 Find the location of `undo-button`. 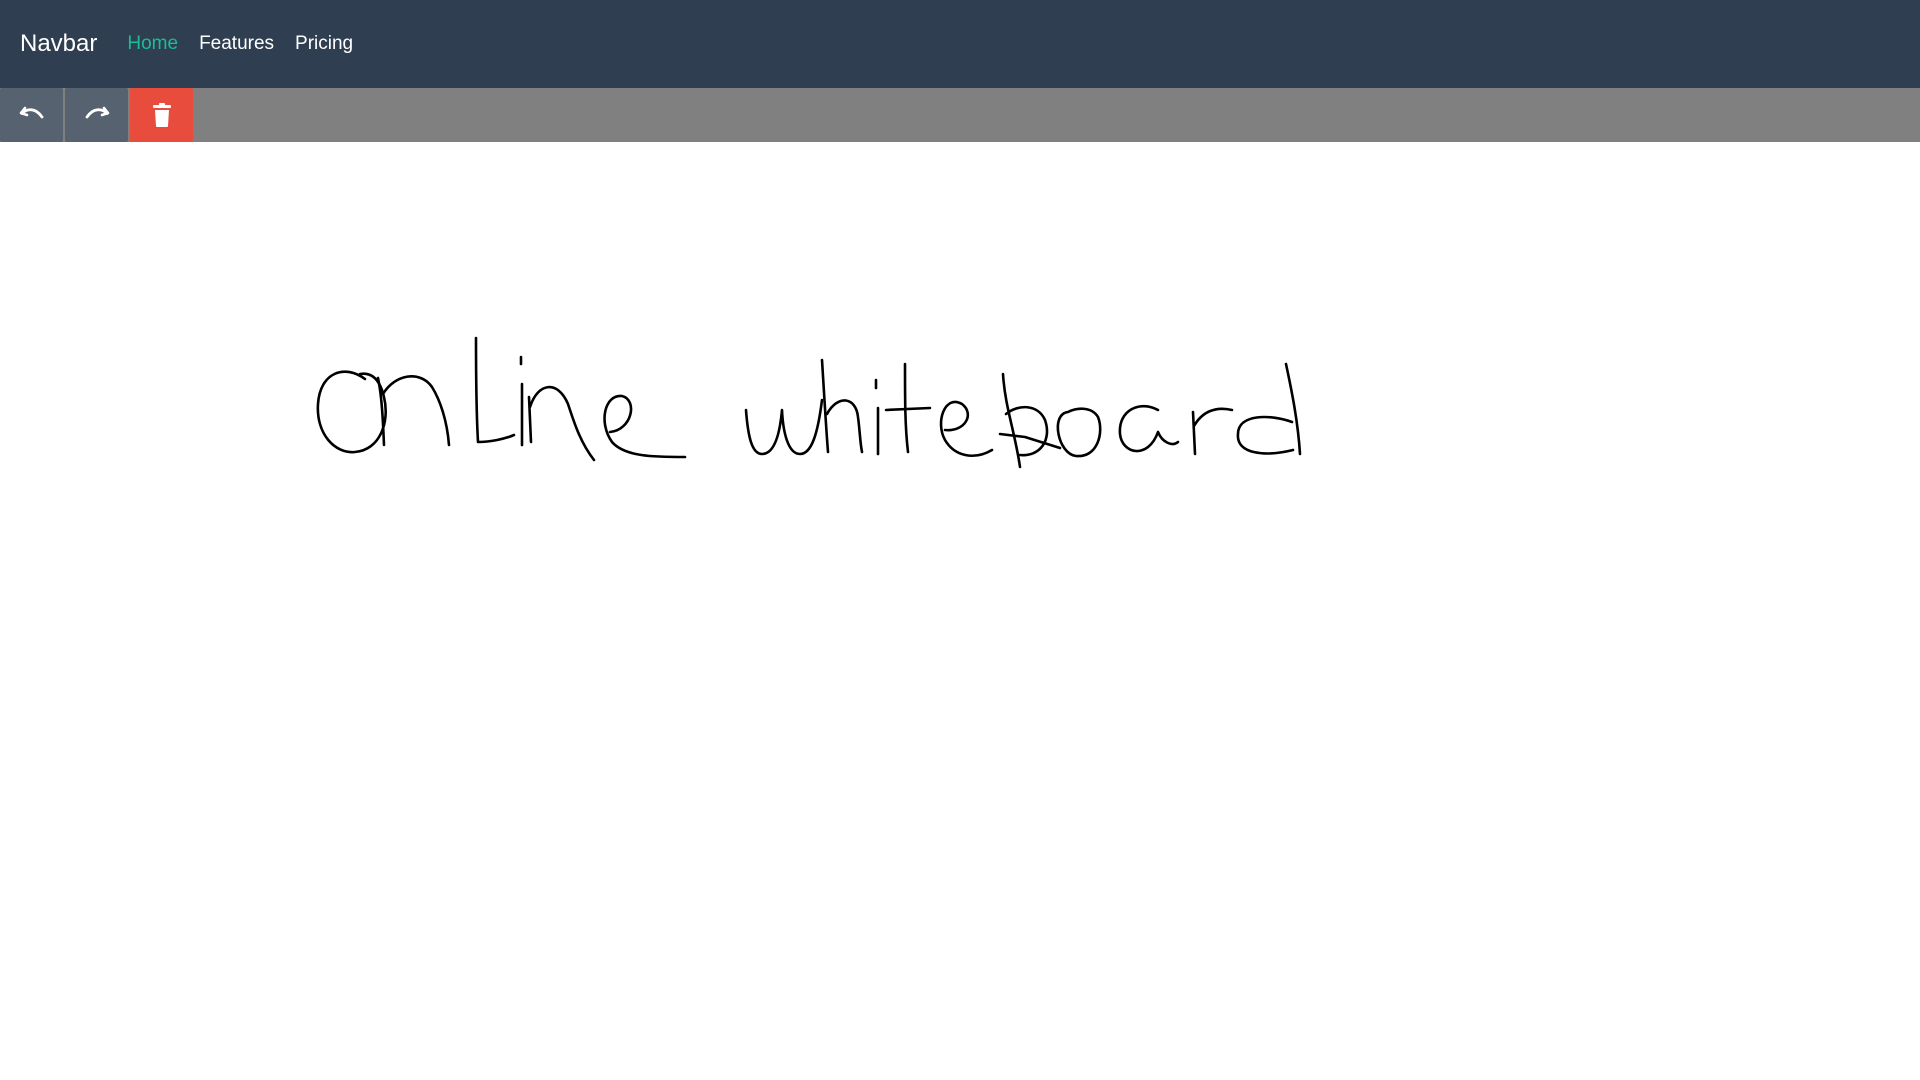

undo-button is located at coordinates (31, 115).